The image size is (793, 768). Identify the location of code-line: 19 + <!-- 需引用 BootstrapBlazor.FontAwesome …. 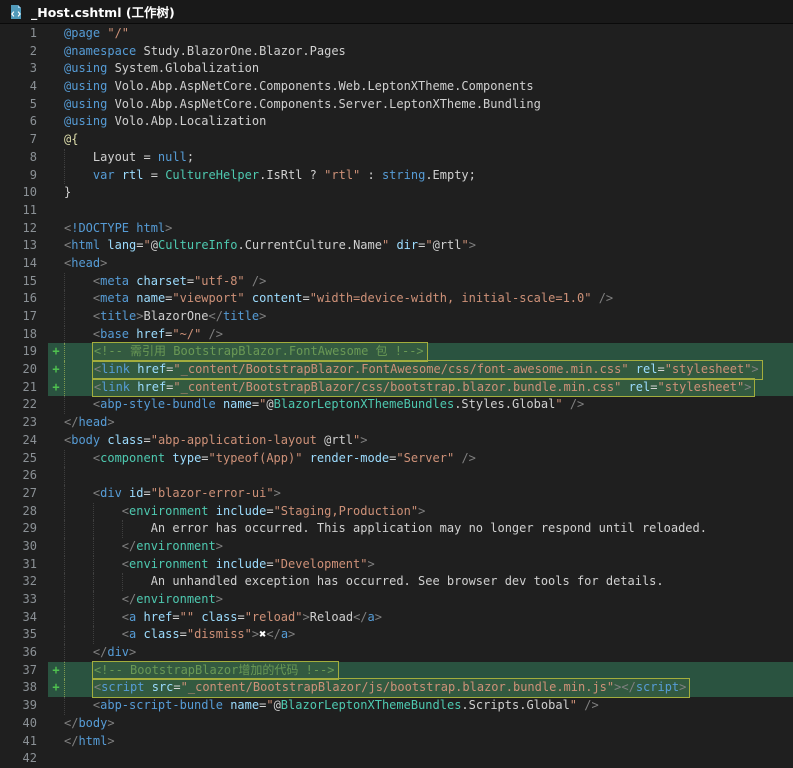
(396, 352).